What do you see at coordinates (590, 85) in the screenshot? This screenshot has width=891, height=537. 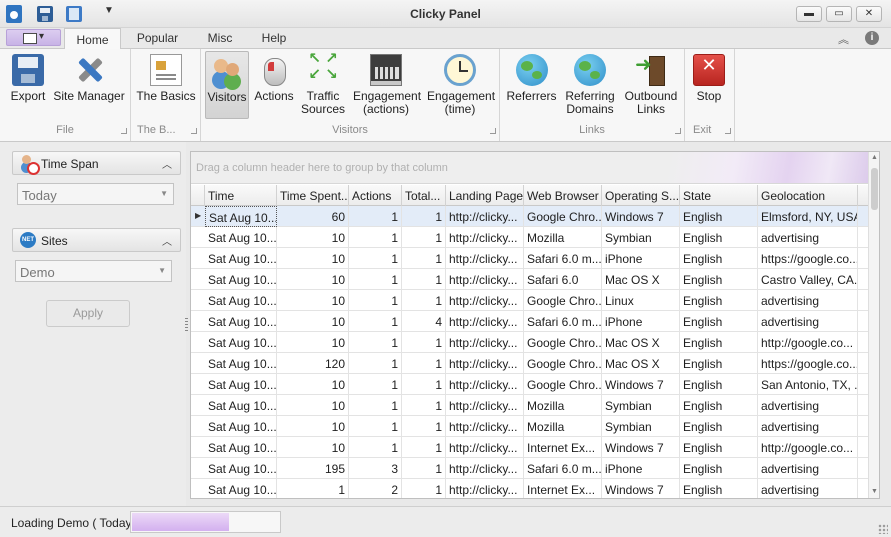 I see `referring-domains-button: Referring Domains` at bounding box center [590, 85].